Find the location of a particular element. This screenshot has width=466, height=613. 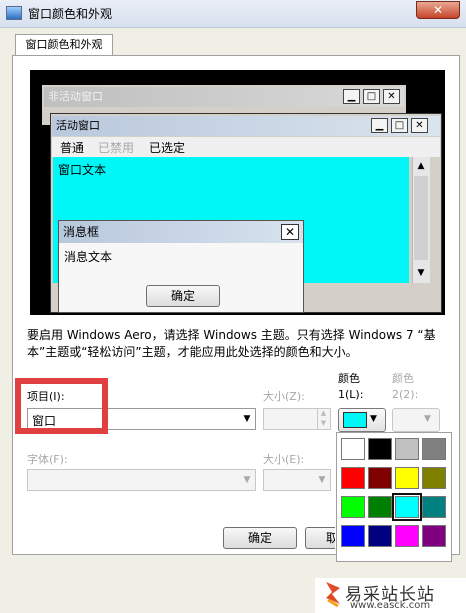

color1-label-index: 1(L): is located at coordinates (351, 394).